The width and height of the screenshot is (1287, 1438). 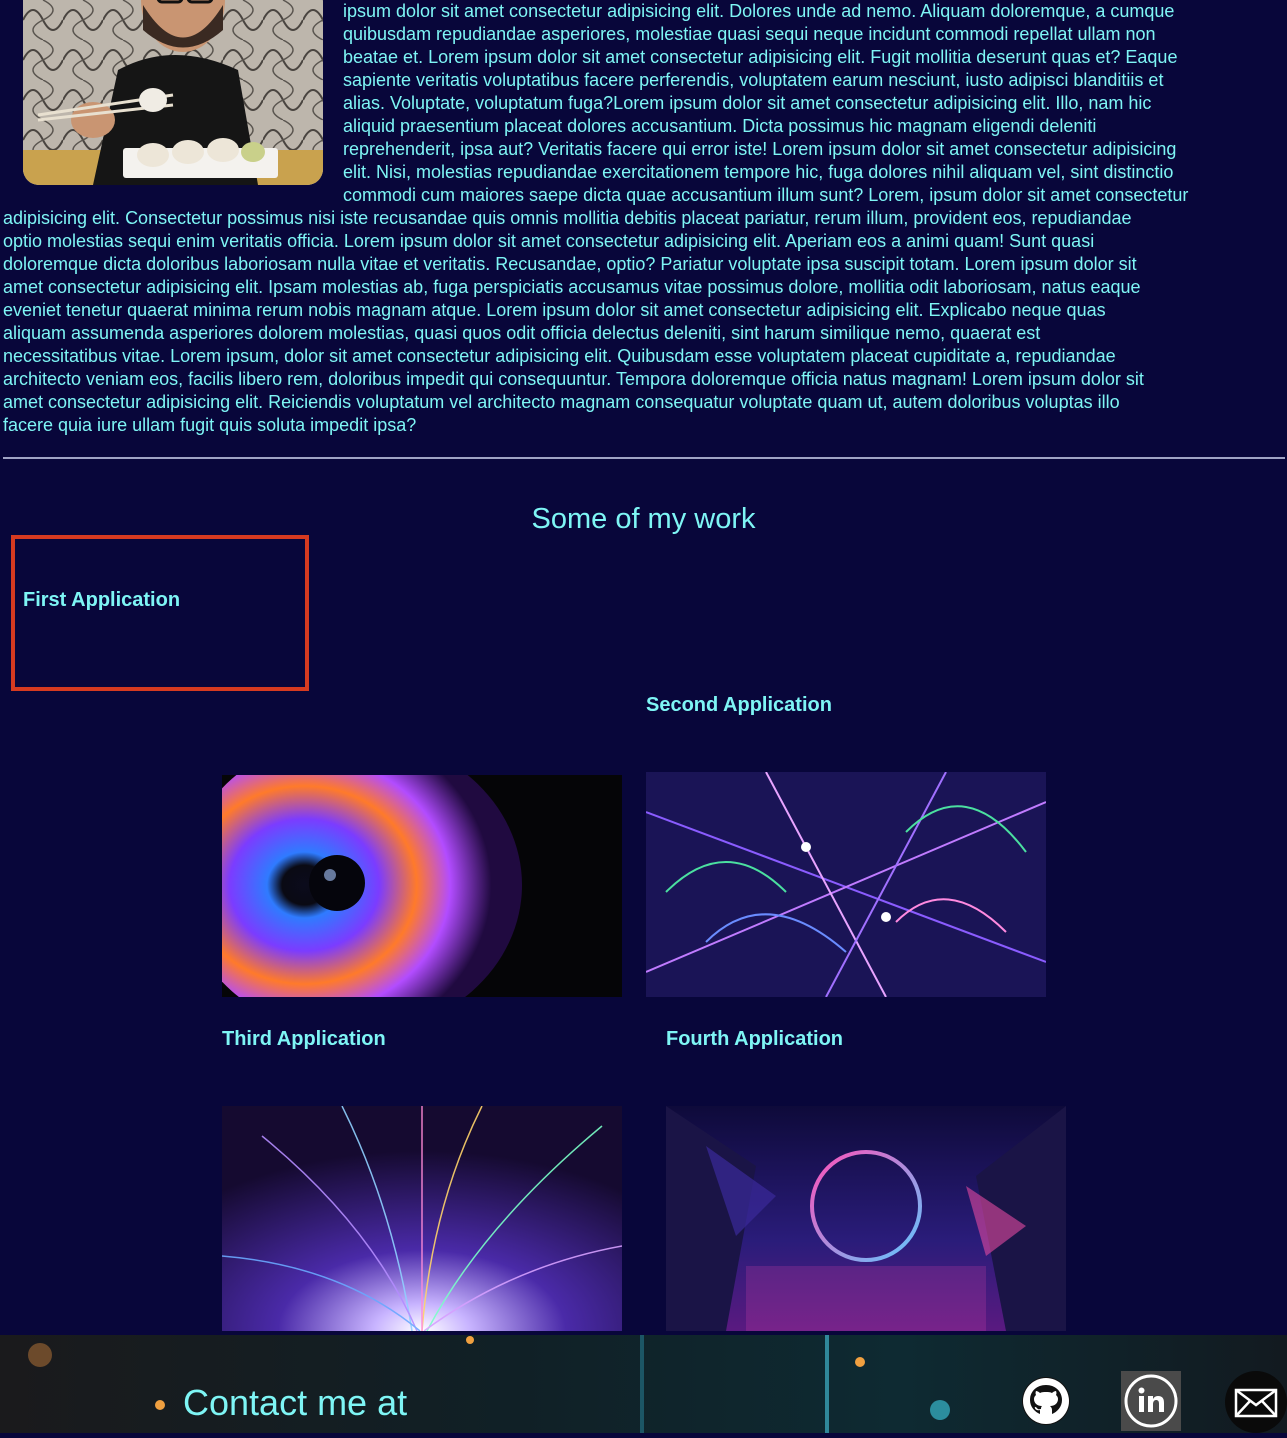 I want to click on third-application-label: Third Application, so click(x=304, y=1039).